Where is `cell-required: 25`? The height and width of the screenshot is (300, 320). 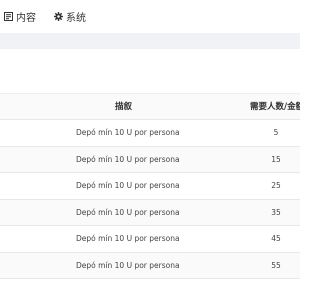 cell-required: 25 is located at coordinates (276, 185).